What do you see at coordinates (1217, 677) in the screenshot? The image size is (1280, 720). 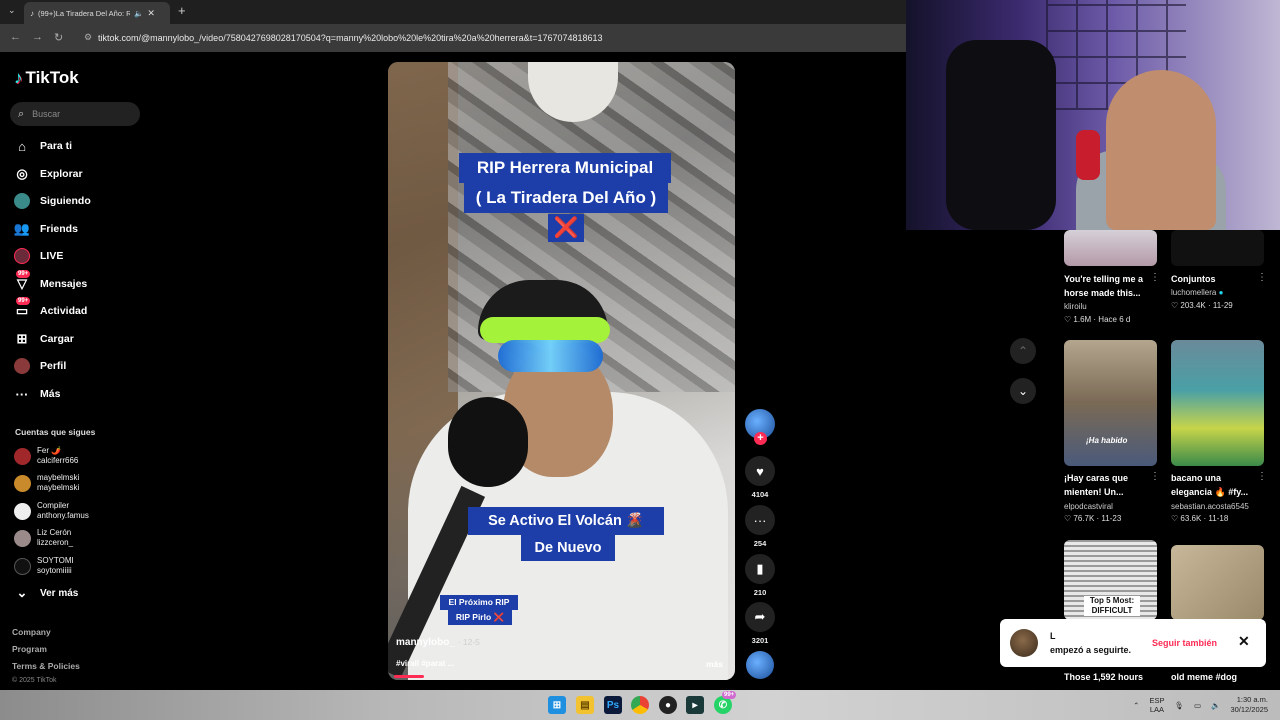 I see `rec-title: old meme #dog` at bounding box center [1217, 677].